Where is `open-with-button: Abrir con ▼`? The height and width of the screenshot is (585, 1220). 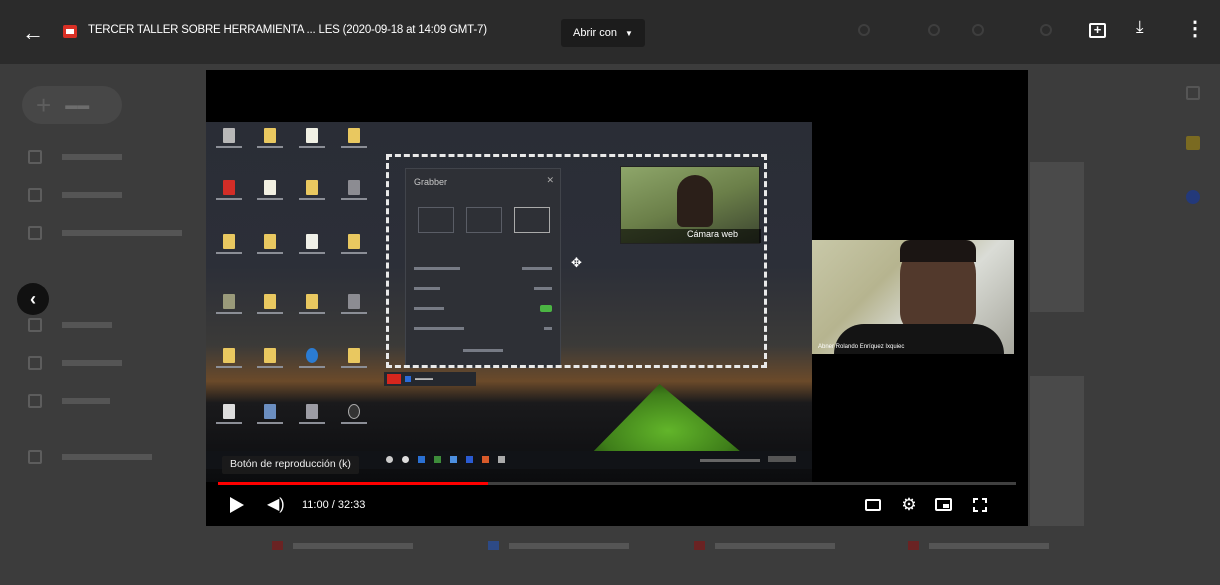
open-with-button: Abrir con ▼ is located at coordinates (603, 33).